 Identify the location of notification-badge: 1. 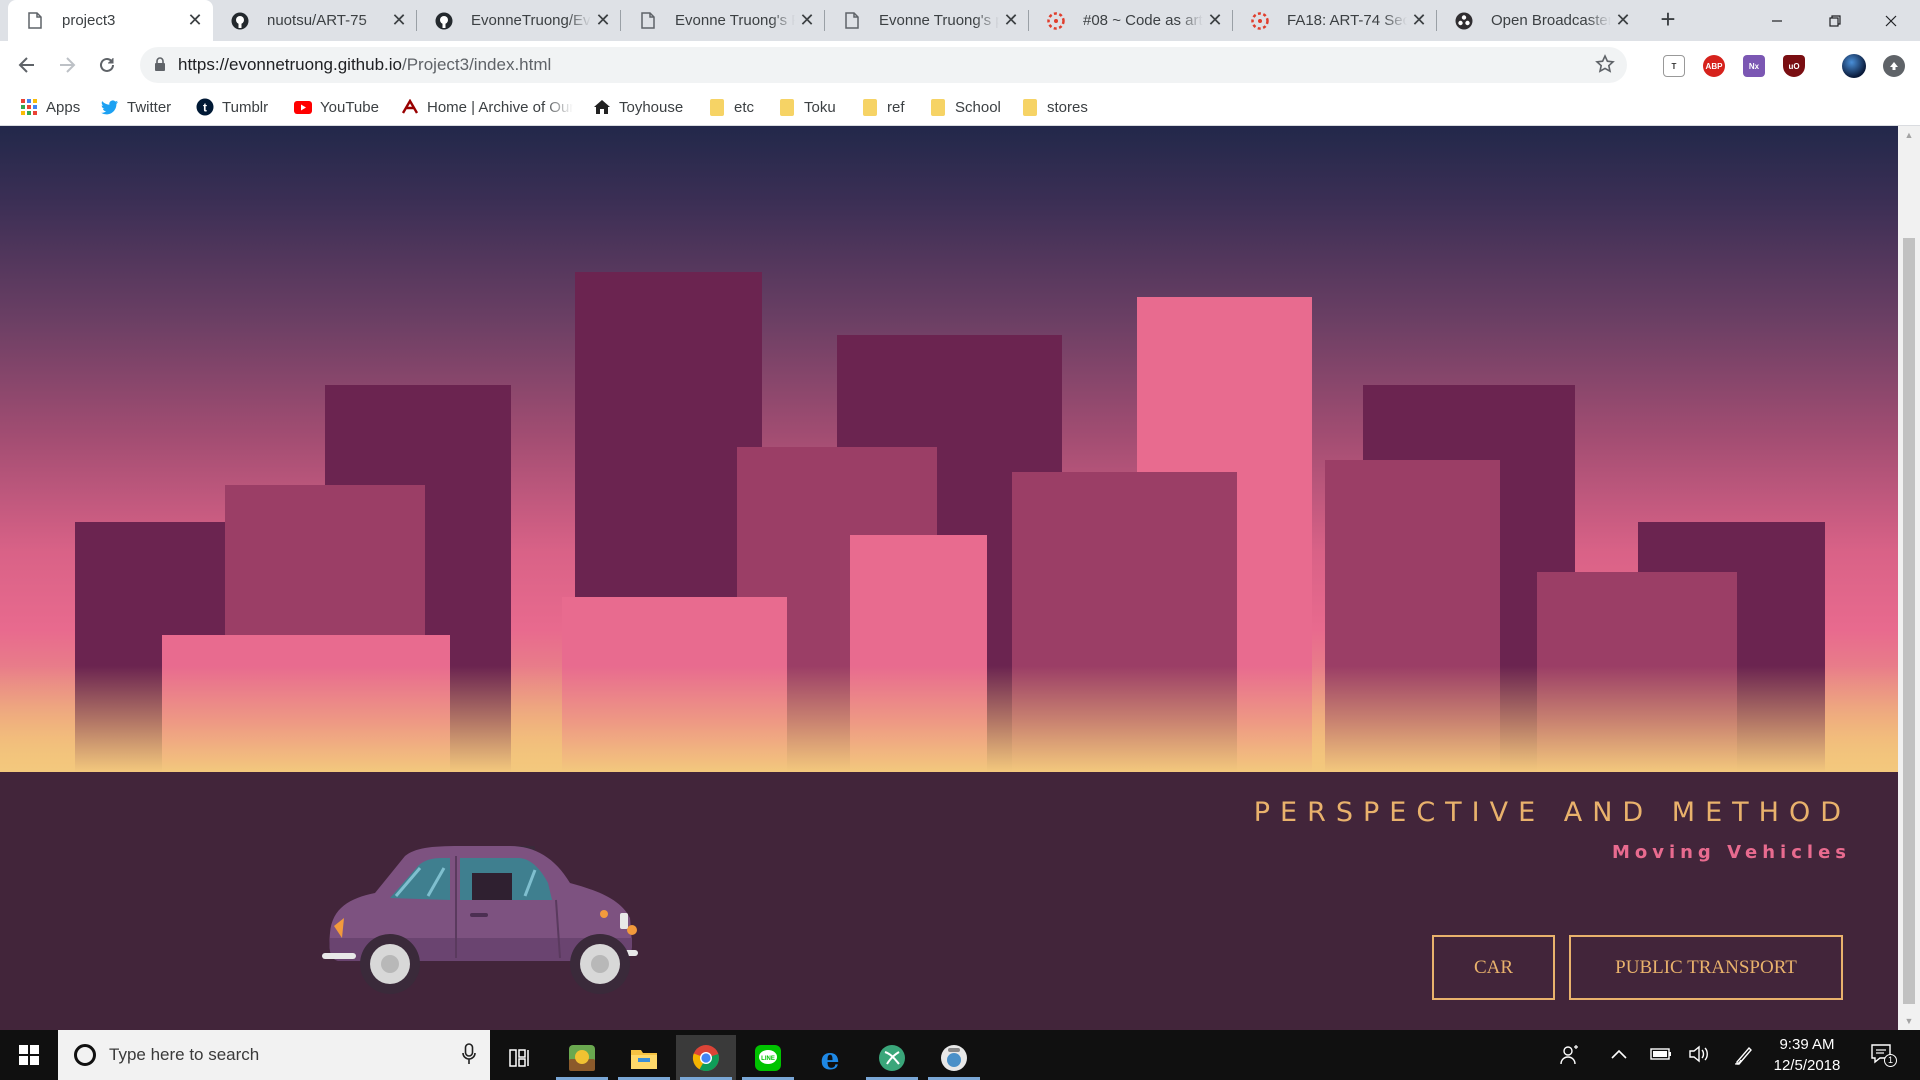
(1890, 1060).